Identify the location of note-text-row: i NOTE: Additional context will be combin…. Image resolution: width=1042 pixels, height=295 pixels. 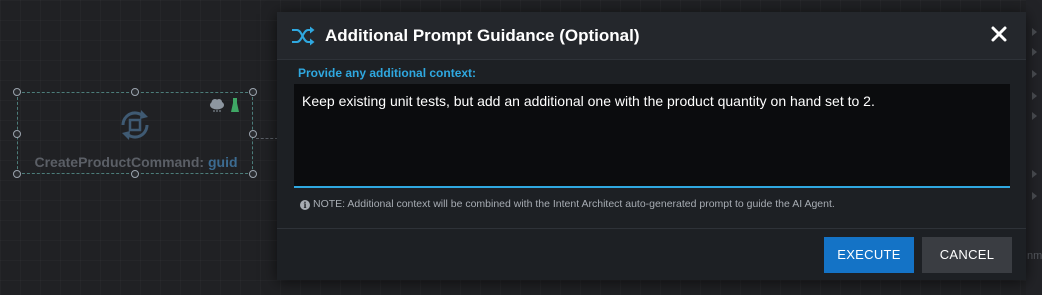
(567, 204).